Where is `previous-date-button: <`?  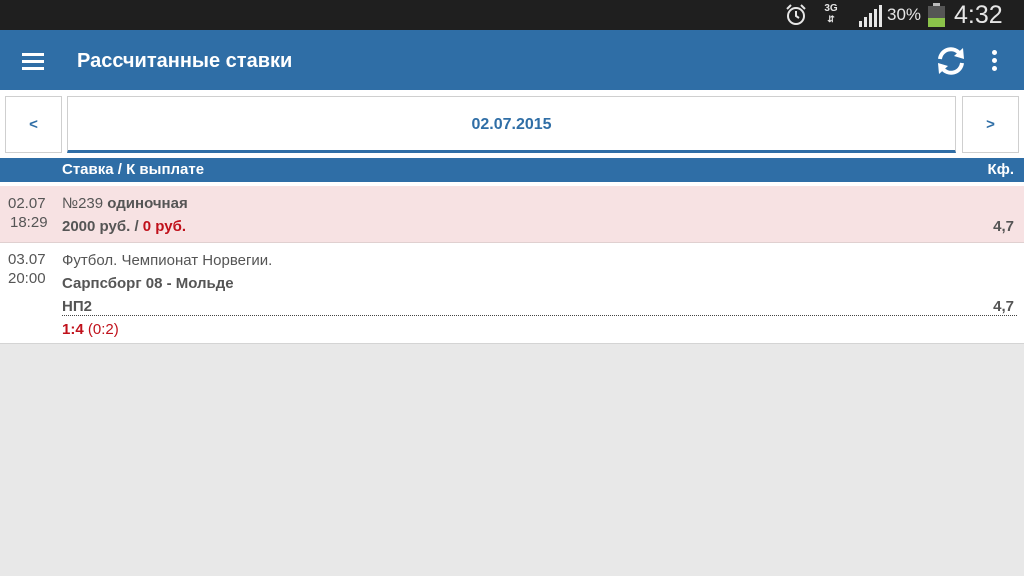
previous-date-button: < is located at coordinates (33, 124).